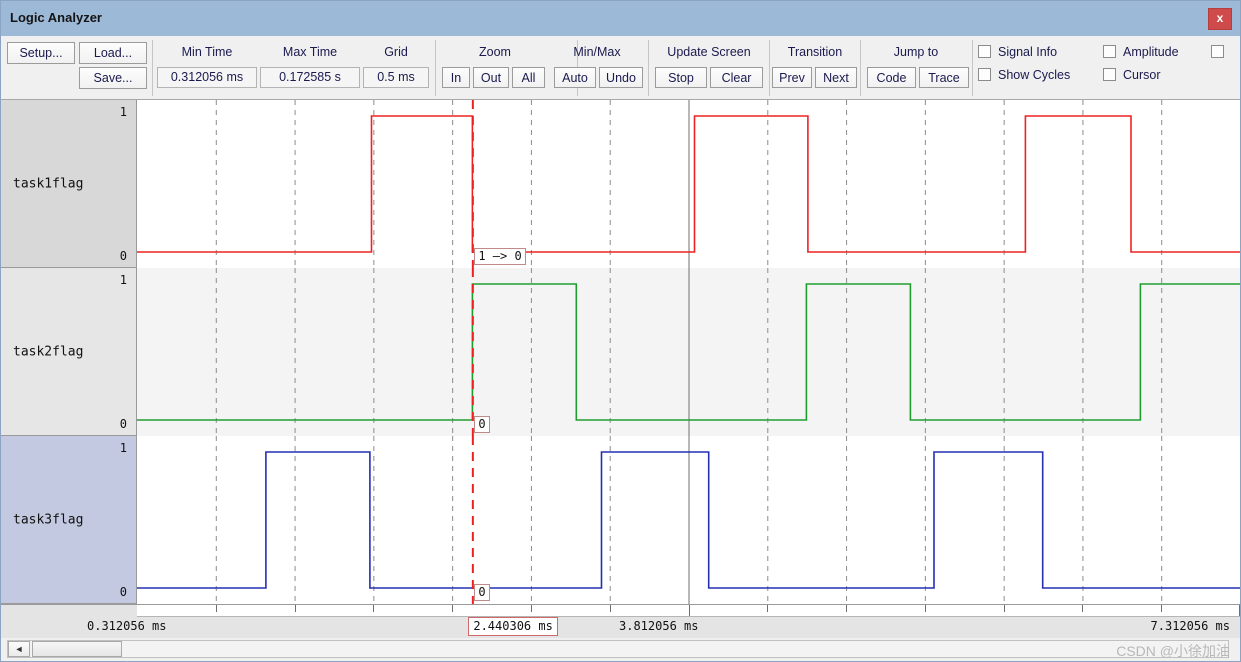 The width and height of the screenshot is (1241, 662). I want to click on transition-prev-button: Prev, so click(792, 77).